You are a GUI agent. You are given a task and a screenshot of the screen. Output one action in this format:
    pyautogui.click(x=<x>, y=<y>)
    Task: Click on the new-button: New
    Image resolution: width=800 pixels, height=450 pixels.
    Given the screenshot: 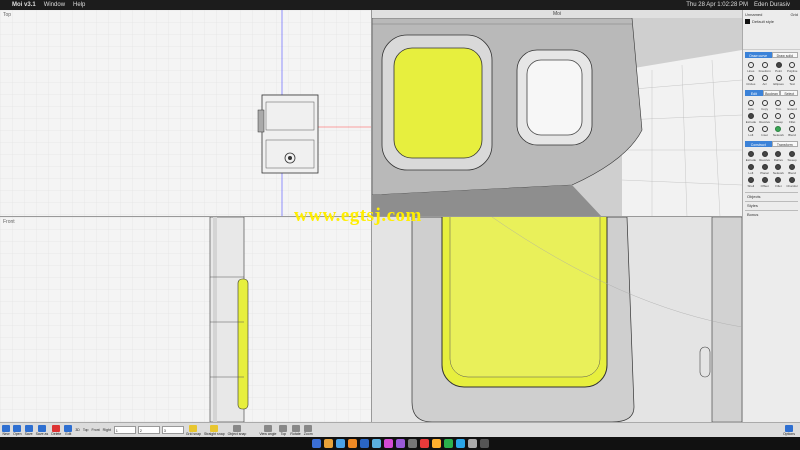 What is the action you would take?
    pyautogui.click(x=6, y=430)
    